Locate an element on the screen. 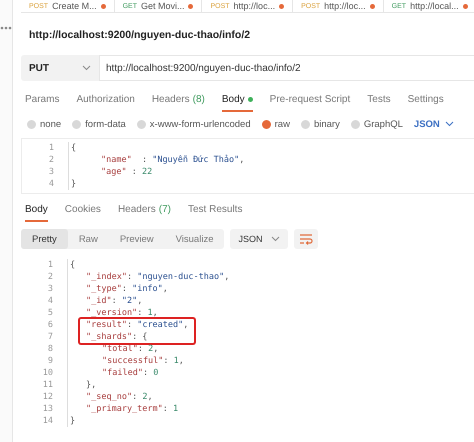 This screenshot has width=474, height=442. response-tab: Headers (7) is located at coordinates (144, 211).